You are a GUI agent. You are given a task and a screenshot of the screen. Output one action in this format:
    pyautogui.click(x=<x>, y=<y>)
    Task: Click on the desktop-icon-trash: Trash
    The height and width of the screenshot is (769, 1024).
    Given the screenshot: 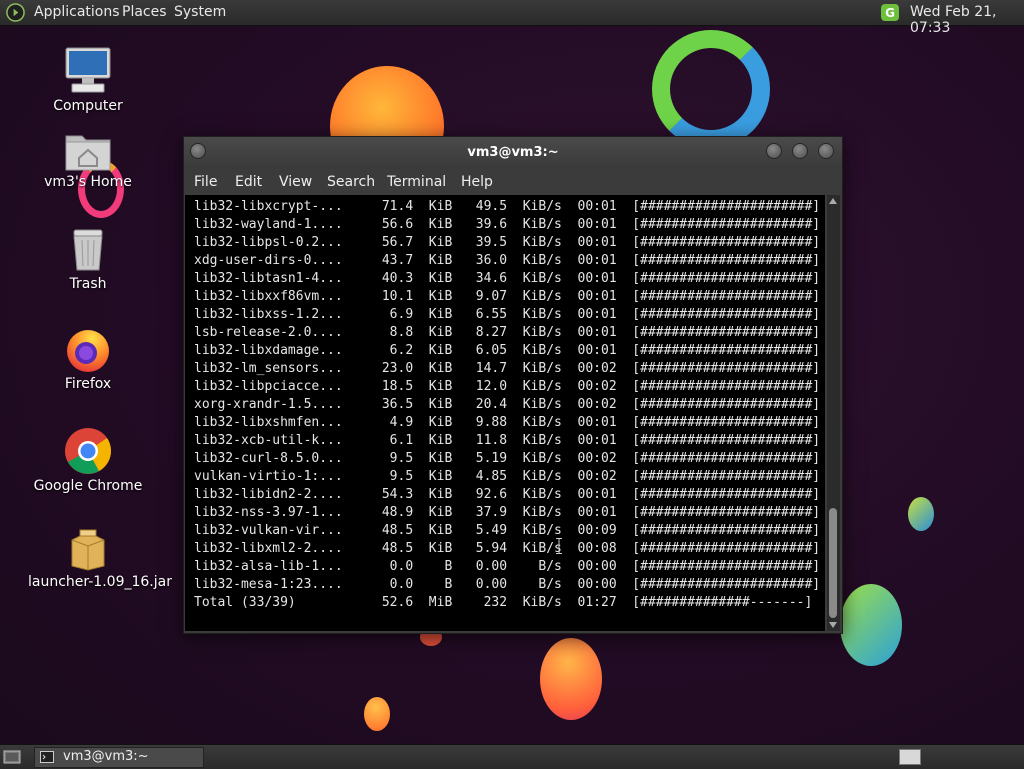 What is the action you would take?
    pyautogui.click(x=88, y=259)
    